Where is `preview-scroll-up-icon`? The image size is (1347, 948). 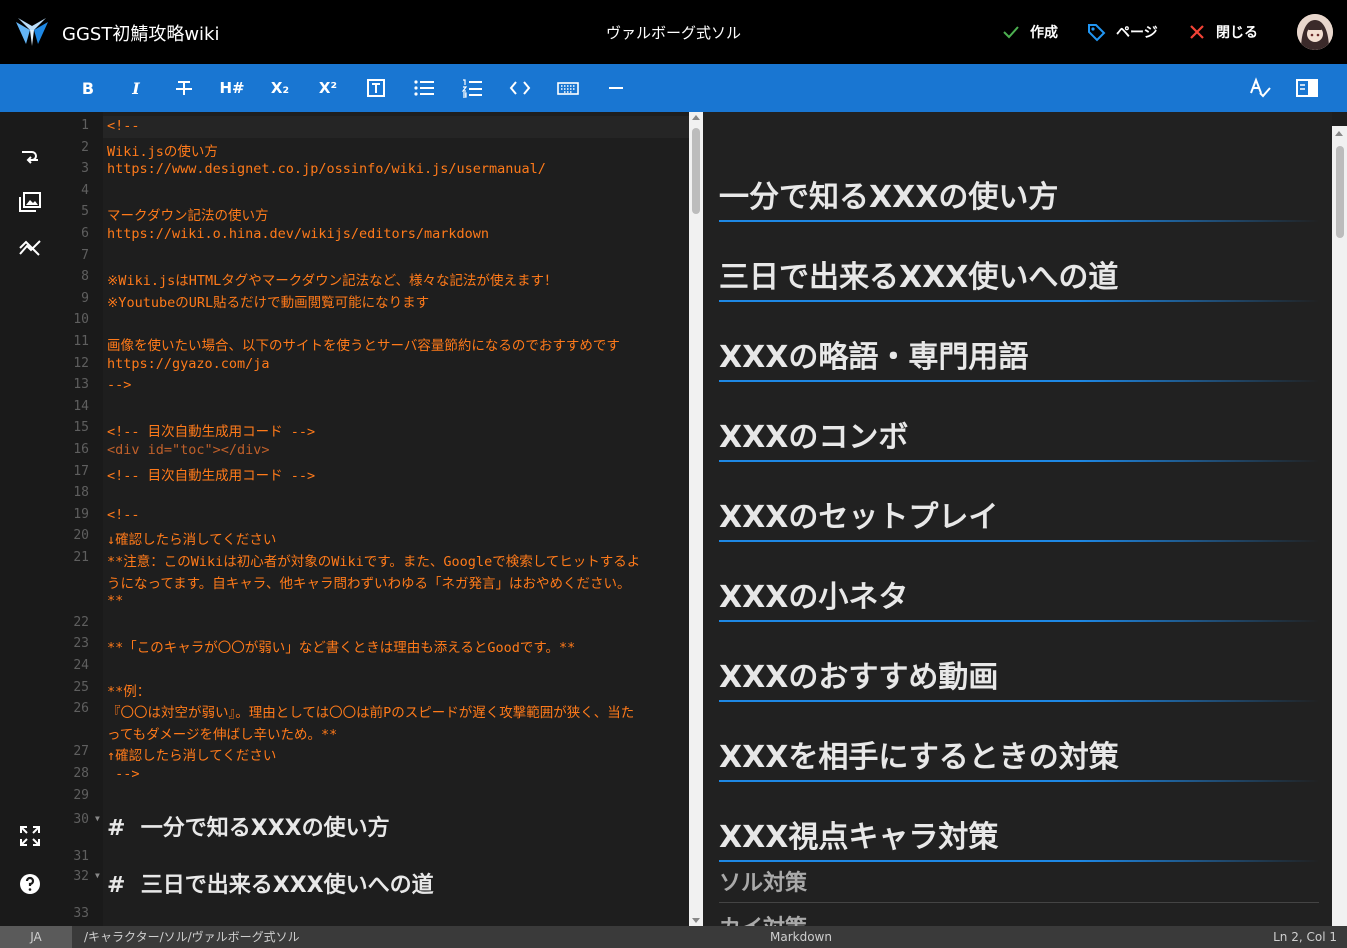 preview-scroll-up-icon is located at coordinates (1339, 134).